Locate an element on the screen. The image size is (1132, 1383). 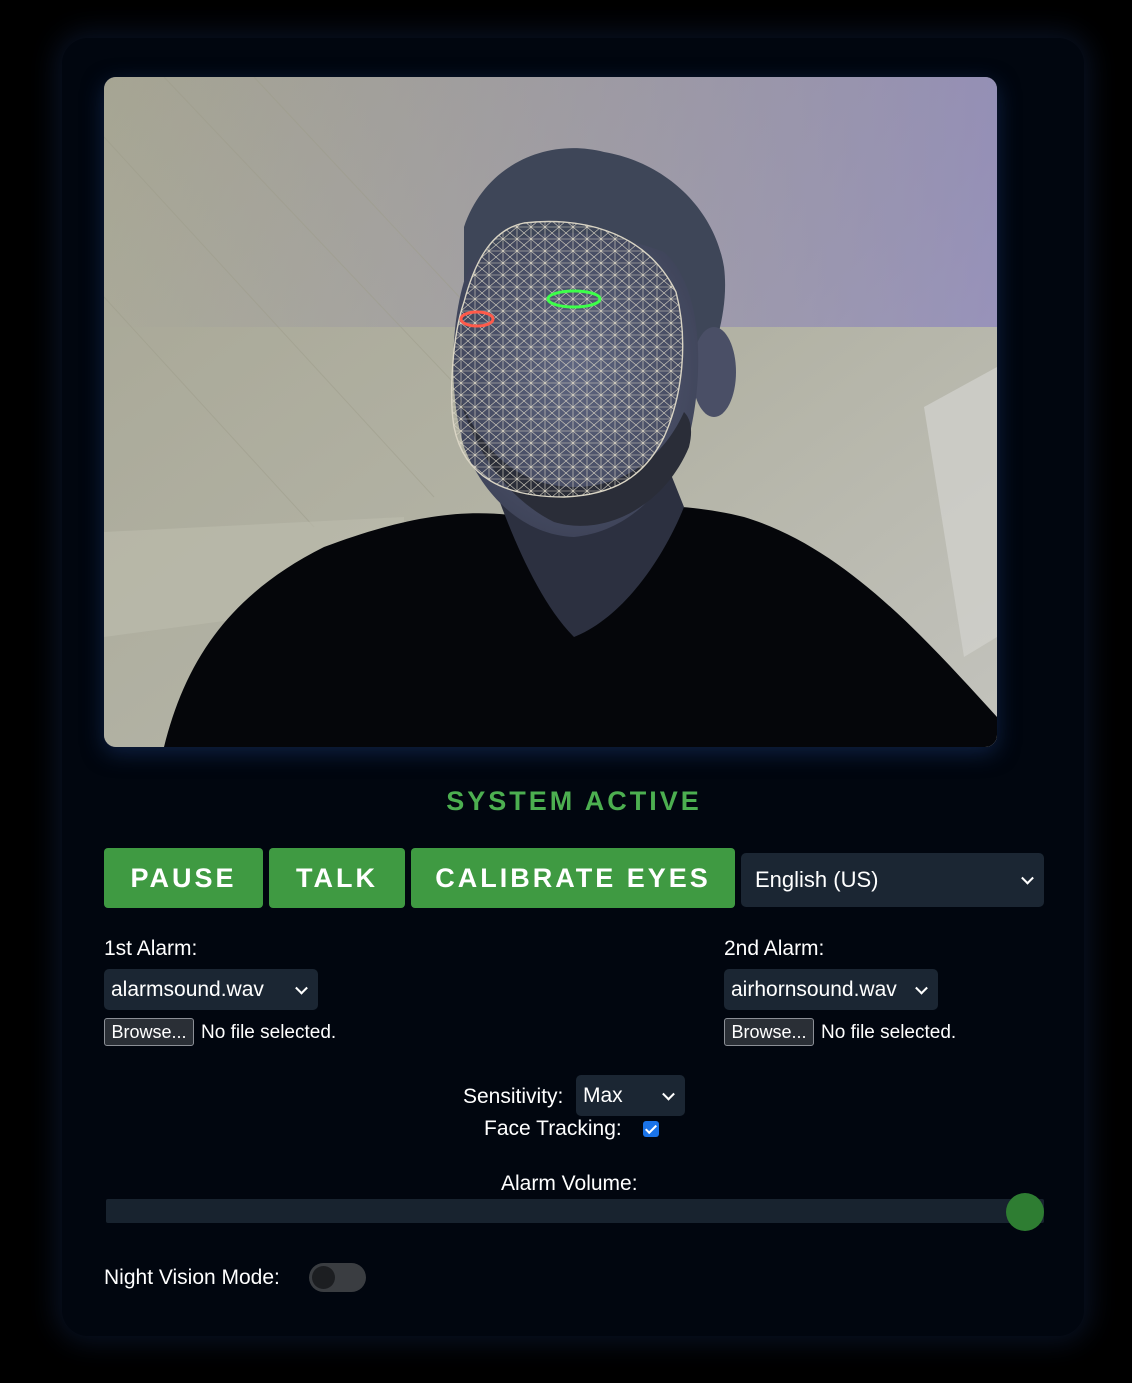
calibrate-eyes-button: CALIBRATE EYES is located at coordinates (573, 878).